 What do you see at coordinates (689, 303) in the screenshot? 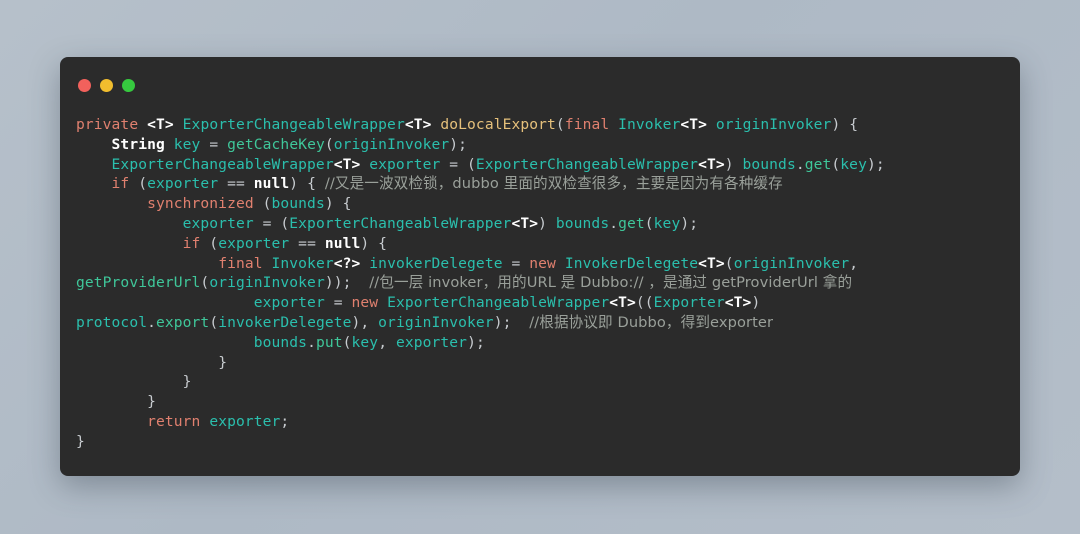
I see `cast-type-exporter: Exporter` at bounding box center [689, 303].